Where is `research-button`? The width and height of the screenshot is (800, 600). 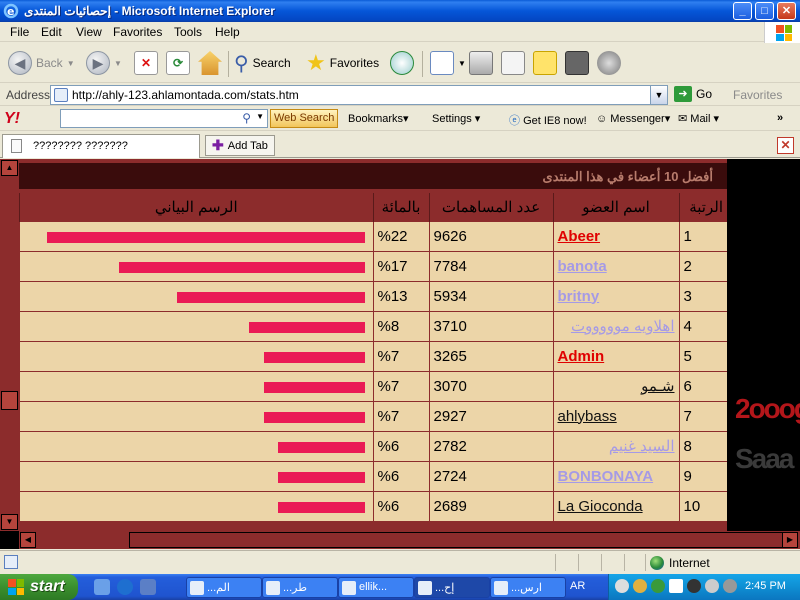 research-button is located at coordinates (577, 63).